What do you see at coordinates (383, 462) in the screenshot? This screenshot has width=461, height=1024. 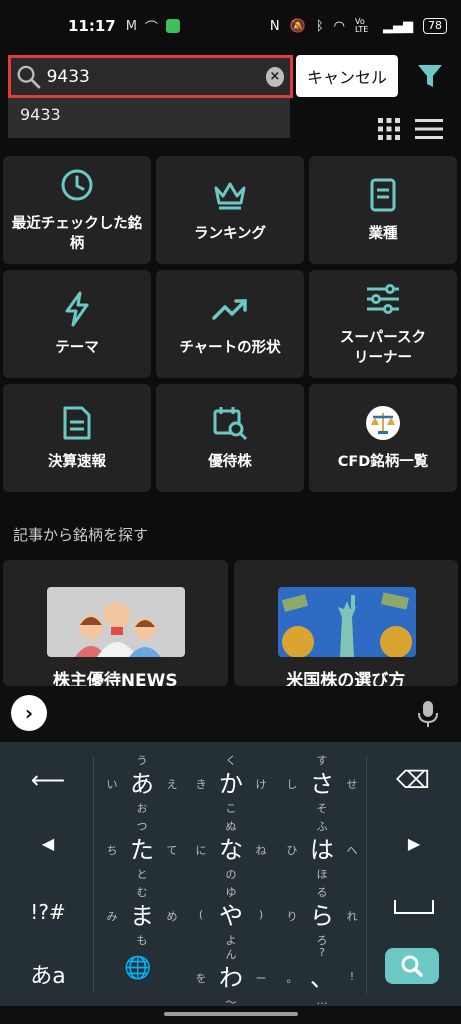 I see `tile-label: CFD銘柄一覧` at bounding box center [383, 462].